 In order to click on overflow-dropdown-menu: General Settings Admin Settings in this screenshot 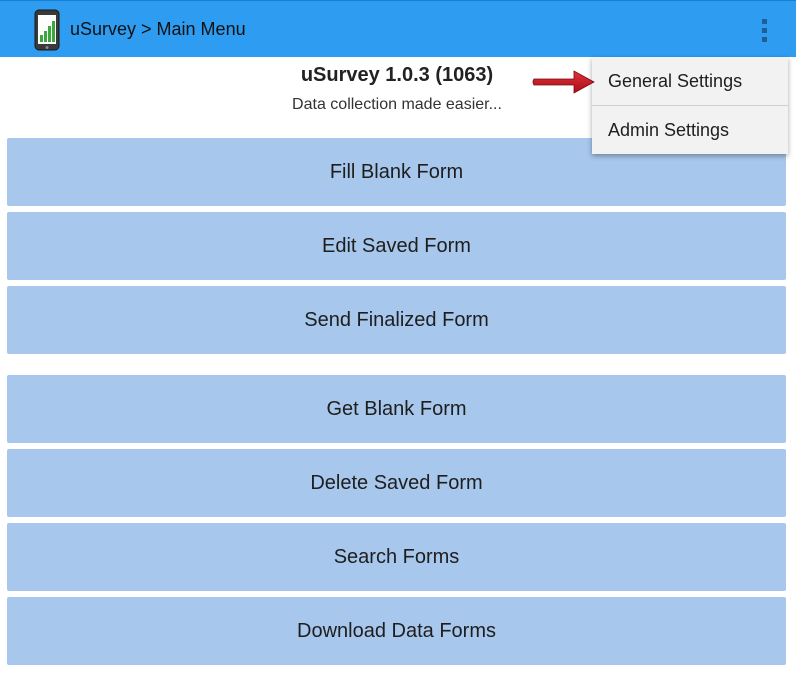, I will do `click(690, 105)`.